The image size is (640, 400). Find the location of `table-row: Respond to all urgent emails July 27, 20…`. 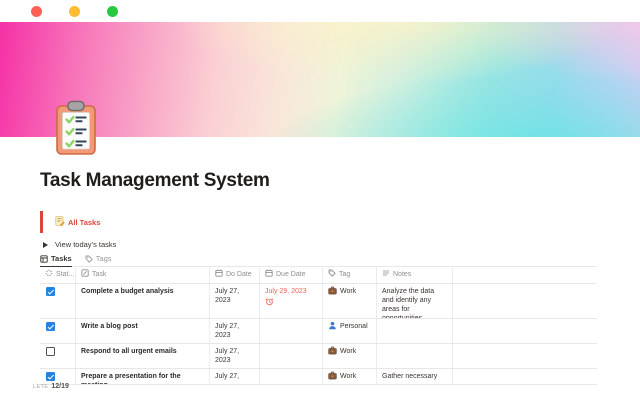

table-row: Respond to all urgent emails July 27, 20… is located at coordinates (318, 356).